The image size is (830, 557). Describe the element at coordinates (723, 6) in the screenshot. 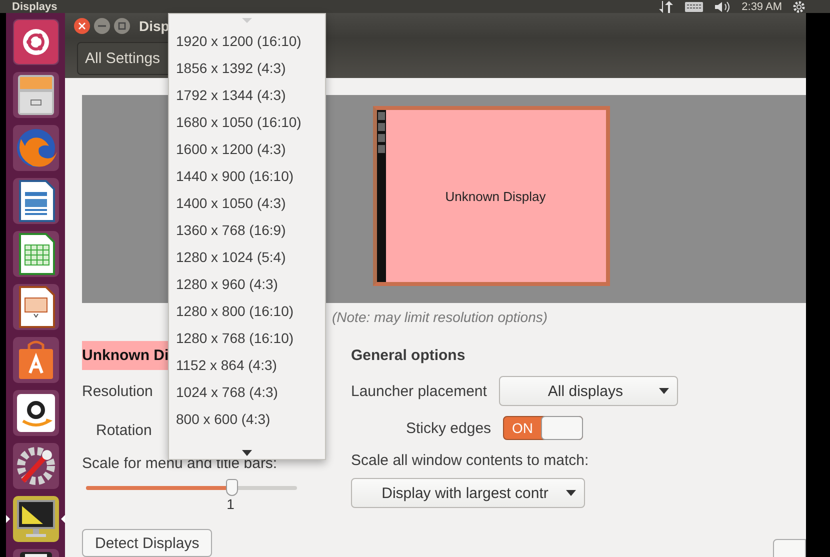

I see `speaker-icon` at that location.